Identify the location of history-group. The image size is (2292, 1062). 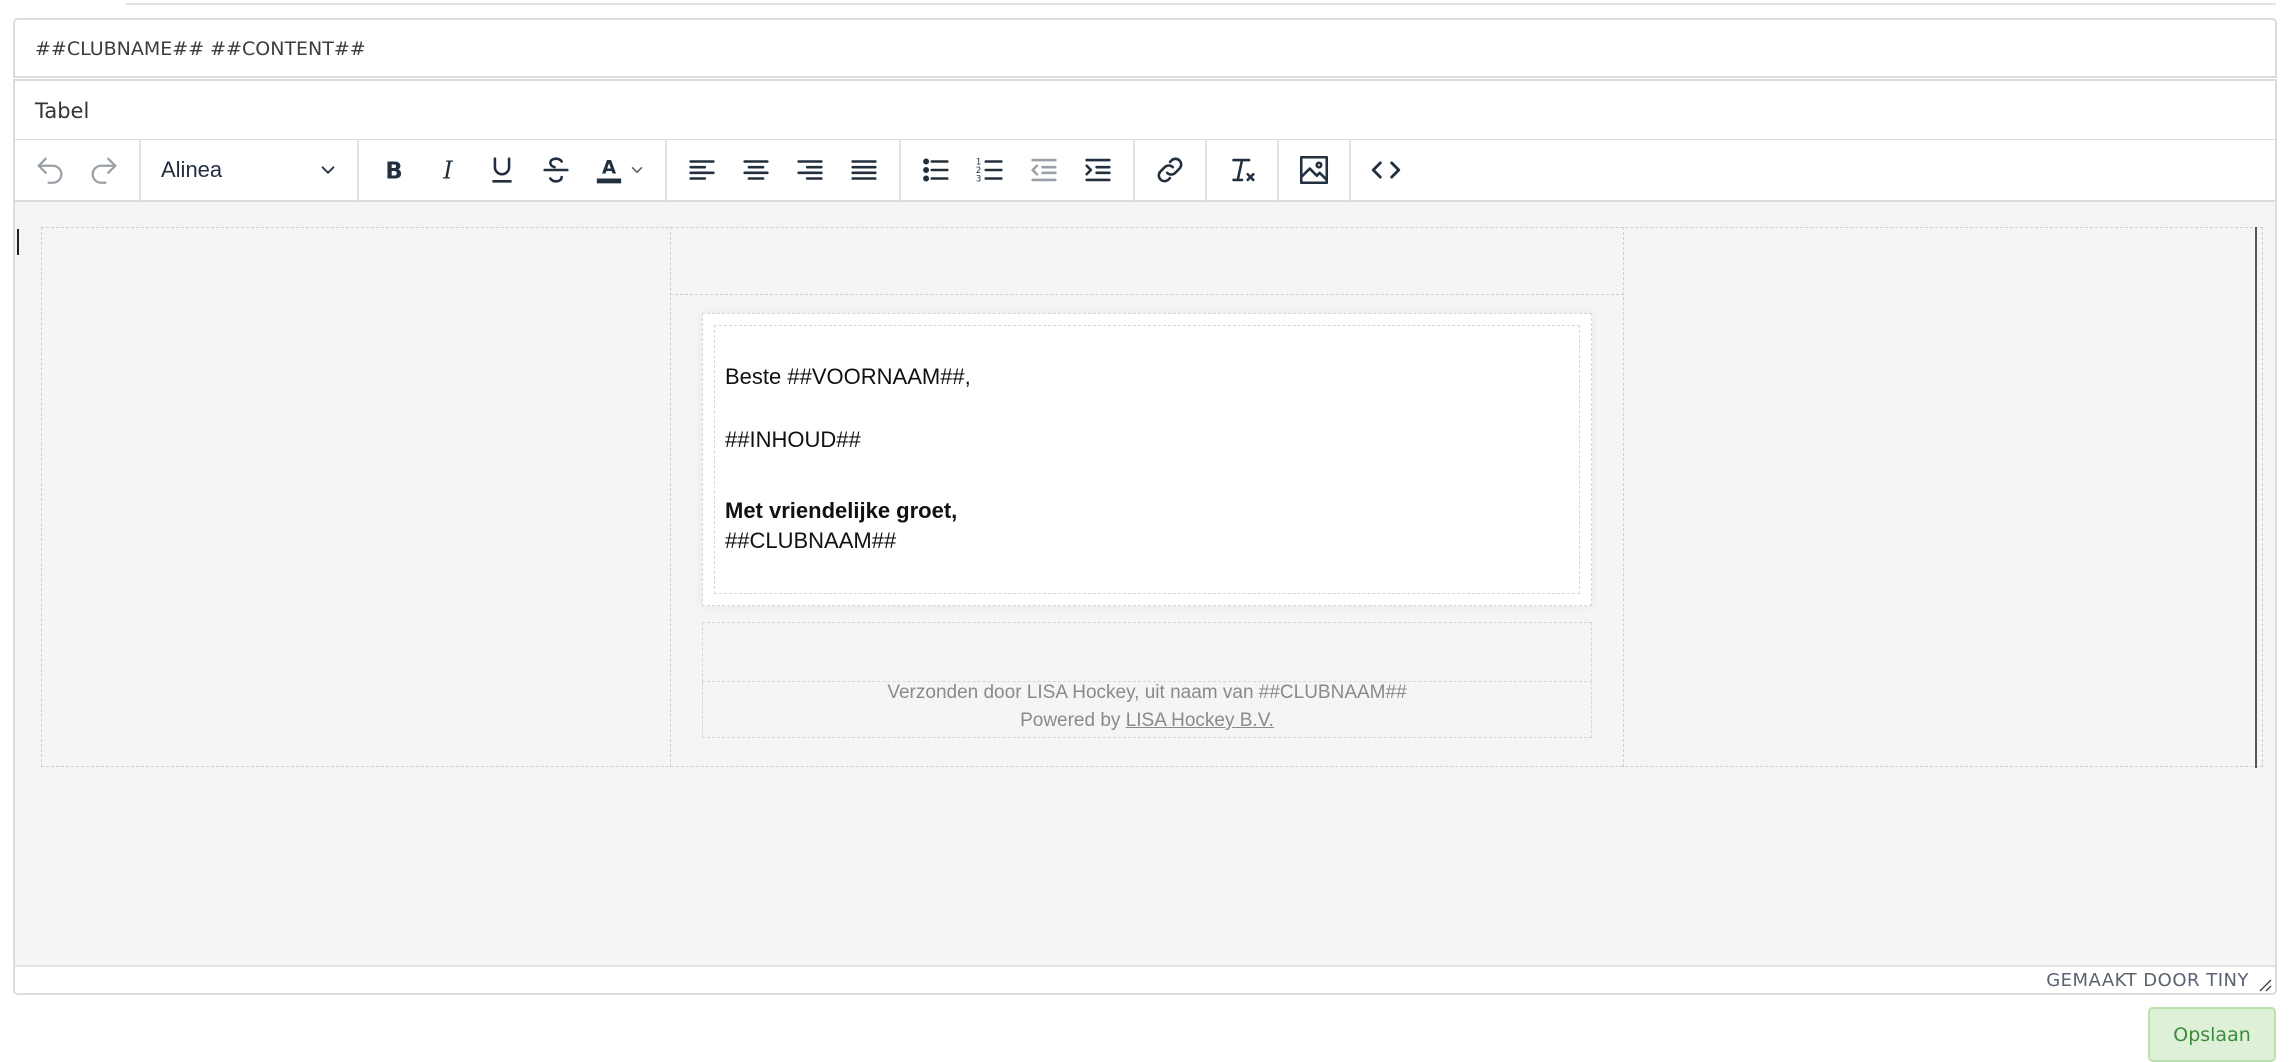
(78, 170).